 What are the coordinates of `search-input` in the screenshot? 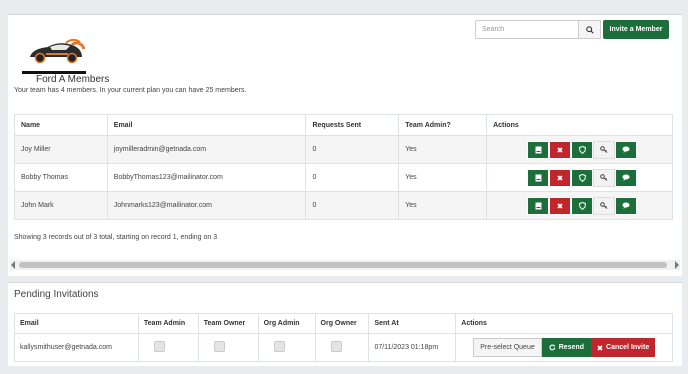 It's located at (527, 29).